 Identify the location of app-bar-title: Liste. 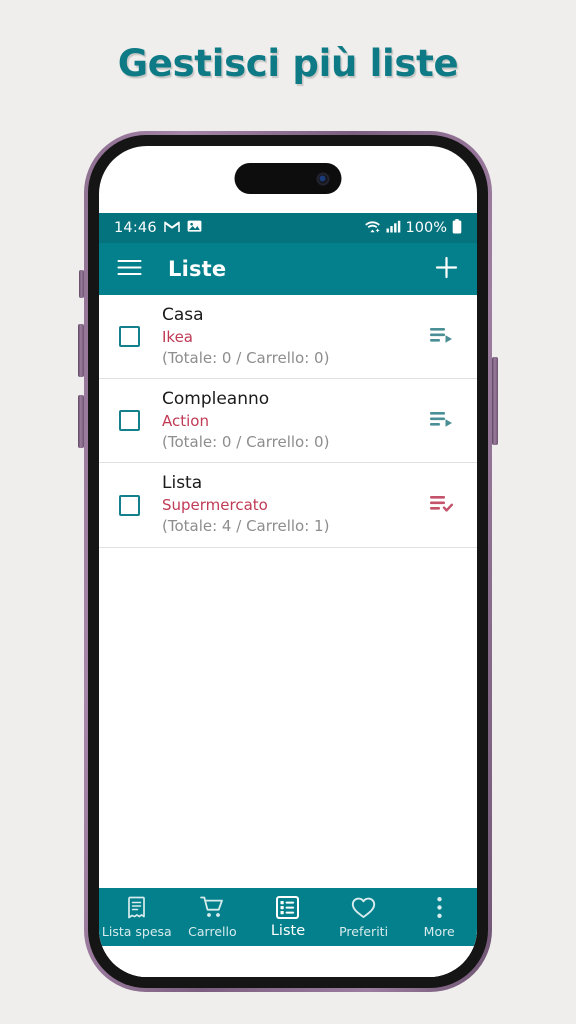
(197, 269).